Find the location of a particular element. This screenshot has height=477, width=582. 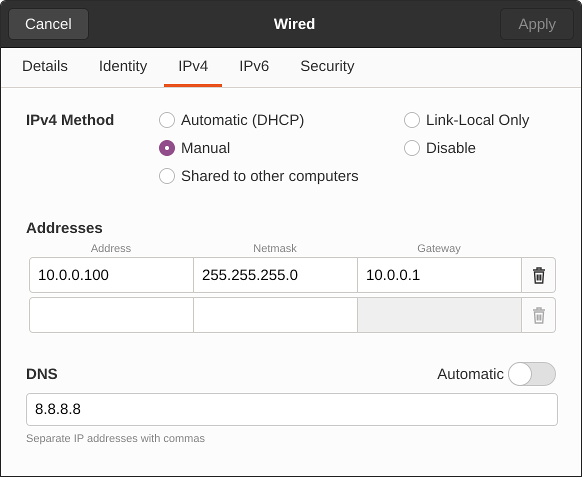

section-label: IPv4 Method is located at coordinates (71, 121).